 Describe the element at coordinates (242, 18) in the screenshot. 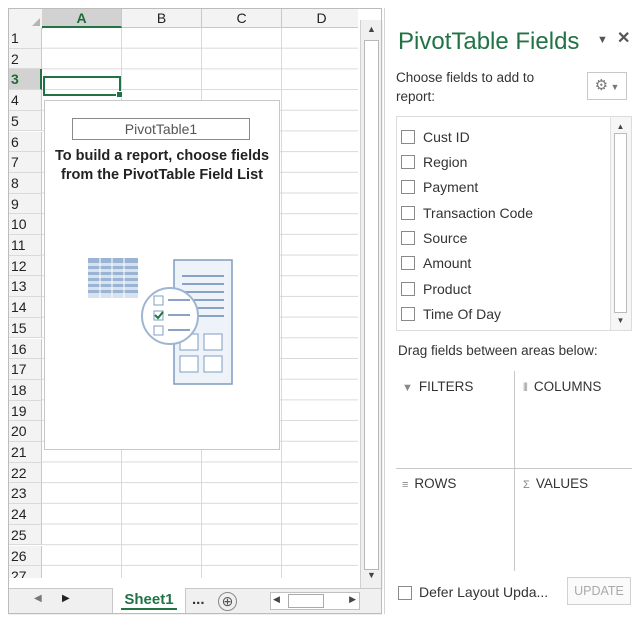

I see `column-header-c: C` at that location.